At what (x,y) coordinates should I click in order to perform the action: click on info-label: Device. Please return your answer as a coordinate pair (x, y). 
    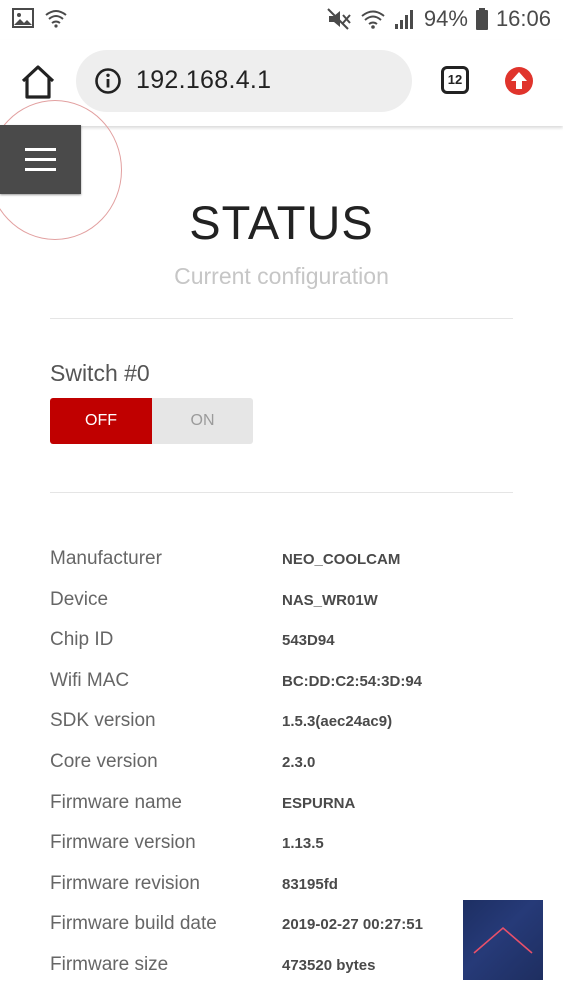
    Looking at the image, I should click on (79, 599).